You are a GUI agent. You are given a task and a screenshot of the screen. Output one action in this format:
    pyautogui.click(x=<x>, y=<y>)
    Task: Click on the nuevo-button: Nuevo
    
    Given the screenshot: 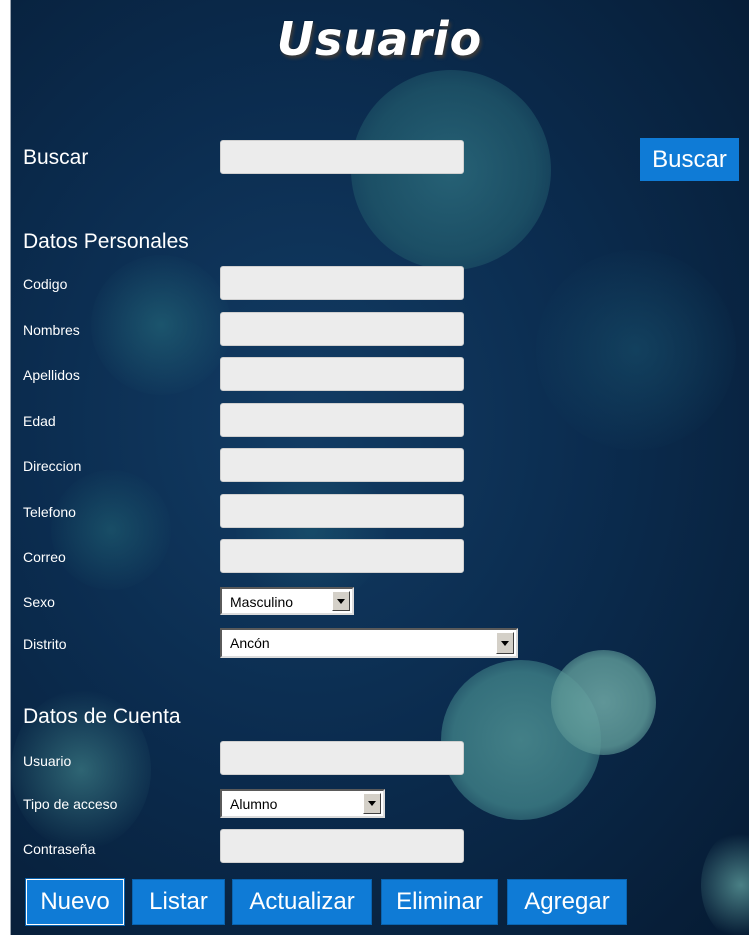 What is the action you would take?
    pyautogui.click(x=75, y=902)
    